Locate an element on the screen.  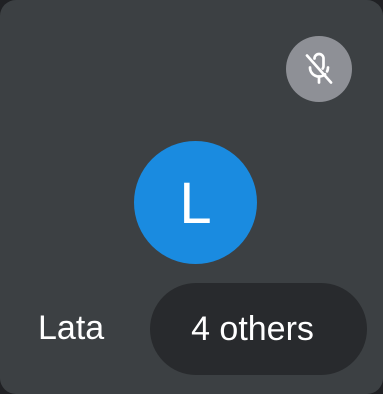
avatar: L is located at coordinates (195, 202).